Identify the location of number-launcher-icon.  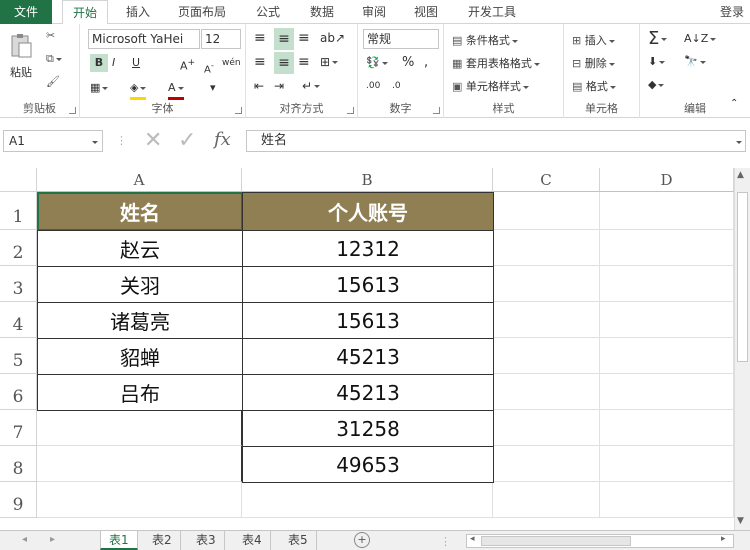
(436, 110).